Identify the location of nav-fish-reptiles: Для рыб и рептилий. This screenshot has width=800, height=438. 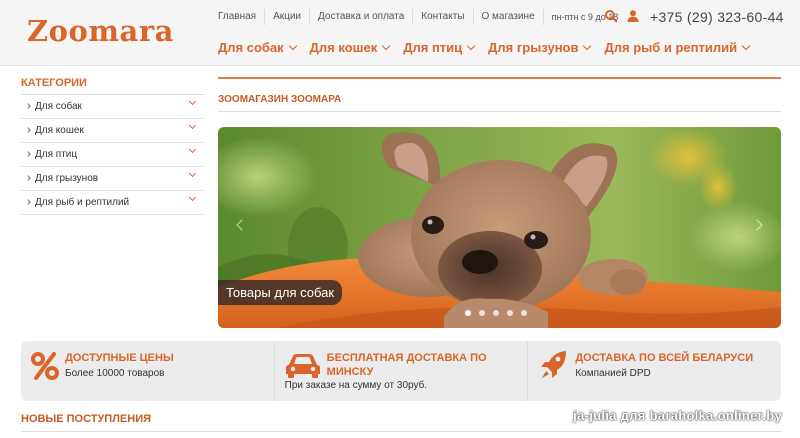
(677, 47).